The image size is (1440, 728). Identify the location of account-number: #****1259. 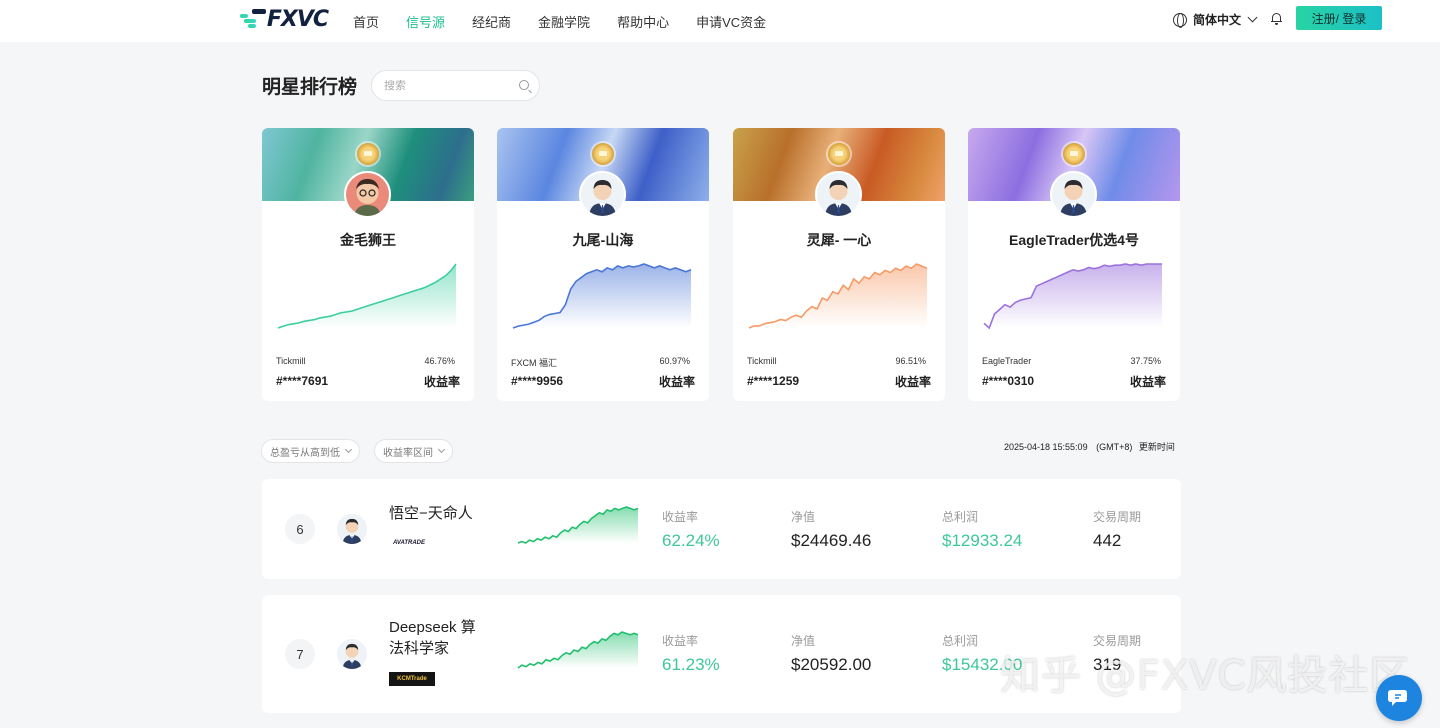
(773, 381).